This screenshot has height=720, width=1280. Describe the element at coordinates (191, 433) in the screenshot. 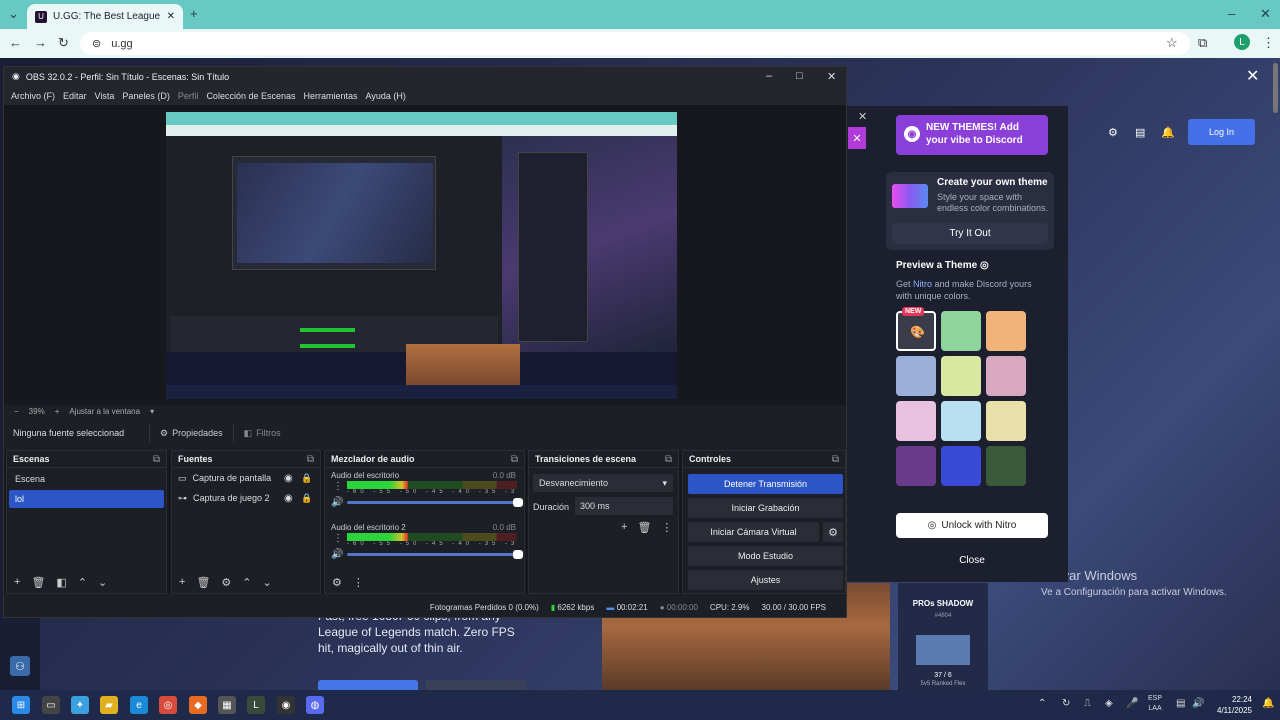

I see `properties-button: ⚙ Propiedades` at that location.